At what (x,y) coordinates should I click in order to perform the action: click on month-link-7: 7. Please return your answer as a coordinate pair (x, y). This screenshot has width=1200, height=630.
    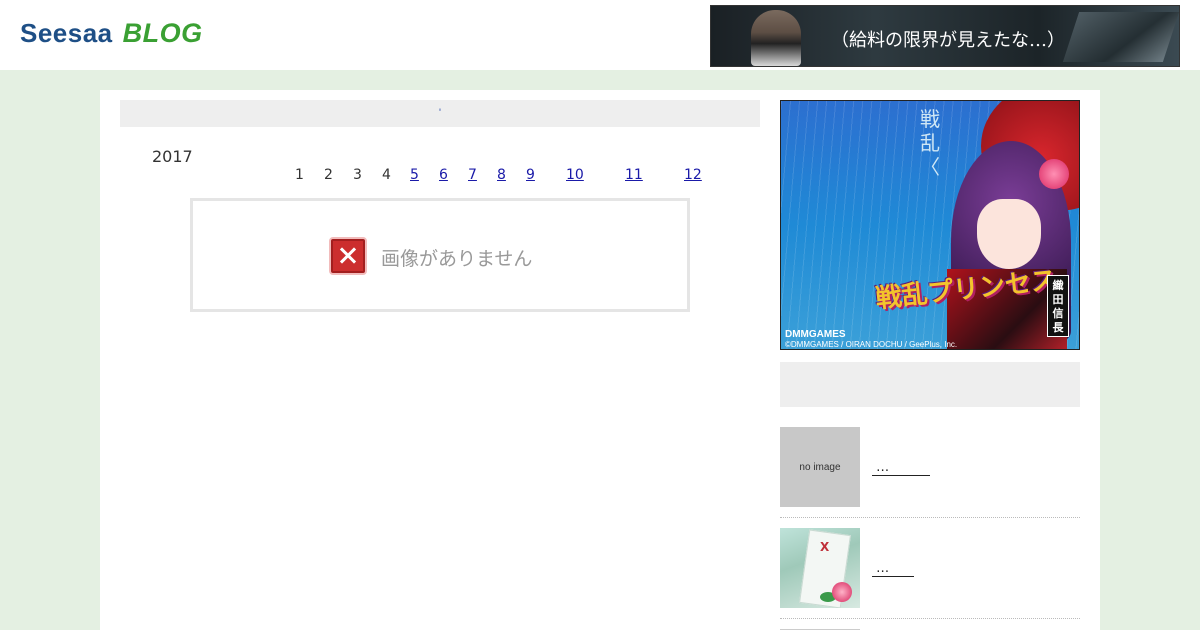
    Looking at the image, I should click on (472, 175).